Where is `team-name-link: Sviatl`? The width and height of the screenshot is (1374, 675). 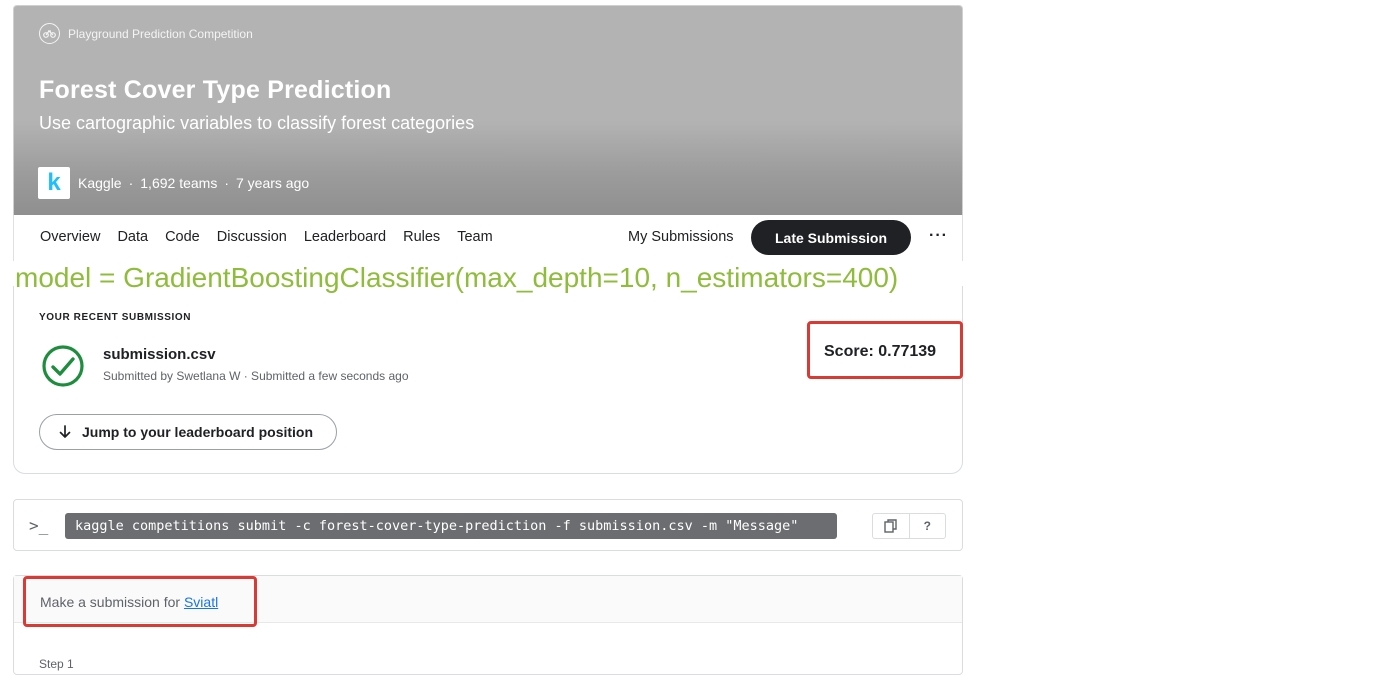
team-name-link: Sviatl is located at coordinates (201, 602).